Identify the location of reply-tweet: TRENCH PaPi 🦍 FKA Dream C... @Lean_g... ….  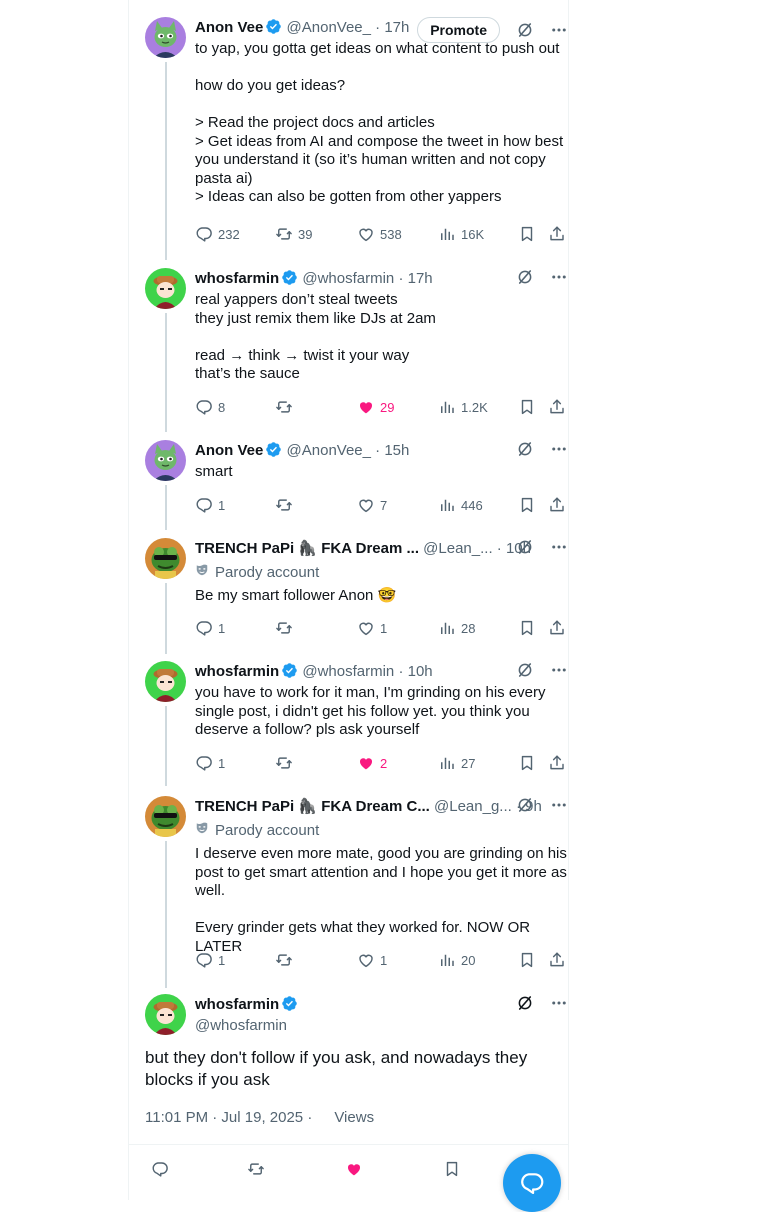
(348, 896).